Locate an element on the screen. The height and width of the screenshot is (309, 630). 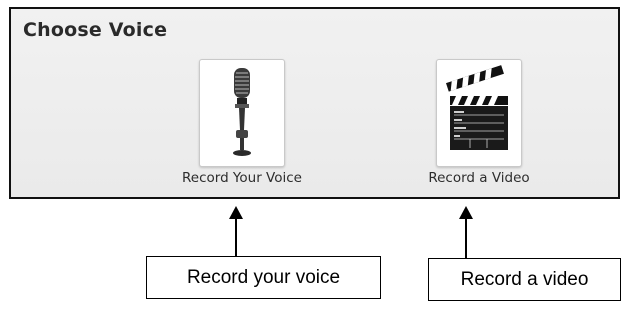
record-video-option: Record a Video is located at coordinates (479, 129).